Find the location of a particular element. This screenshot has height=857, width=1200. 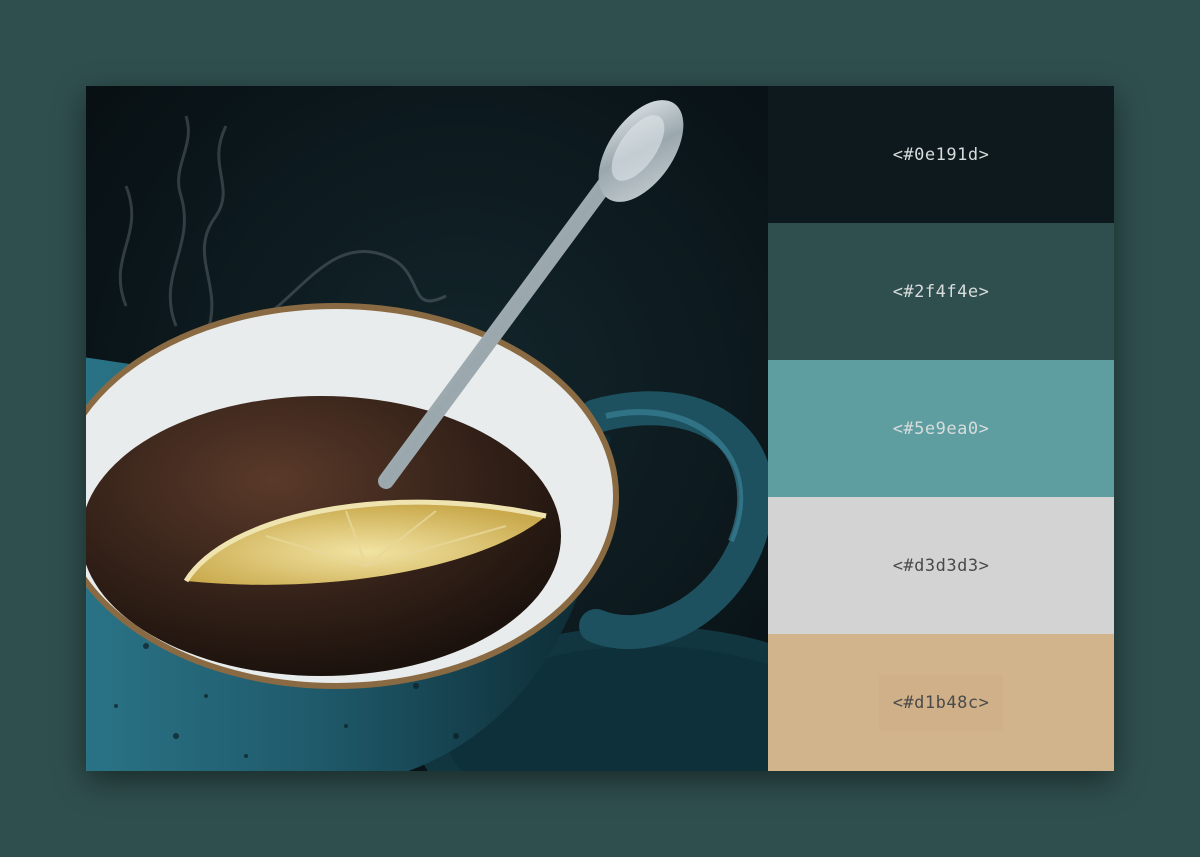

swatch-4-hex-label: <#d3d3d3> is located at coordinates (941, 565).